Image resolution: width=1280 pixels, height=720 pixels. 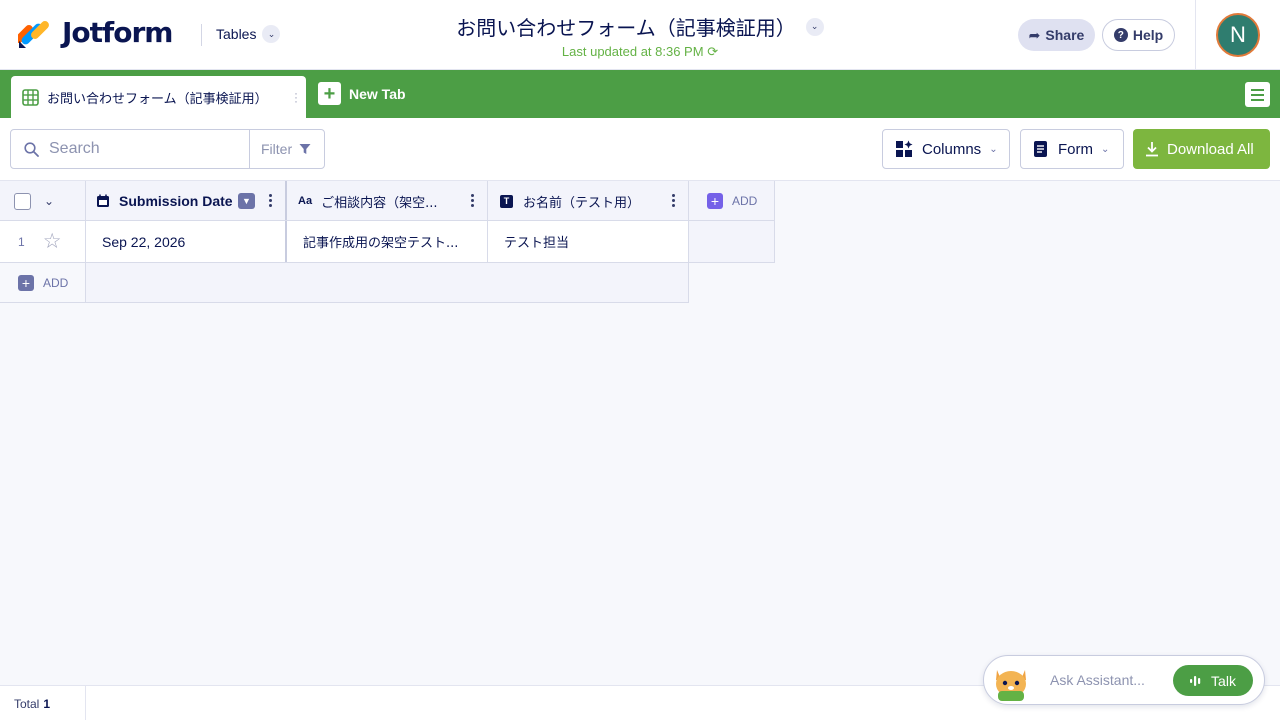 I want to click on total-count: Total 1, so click(x=43, y=703).